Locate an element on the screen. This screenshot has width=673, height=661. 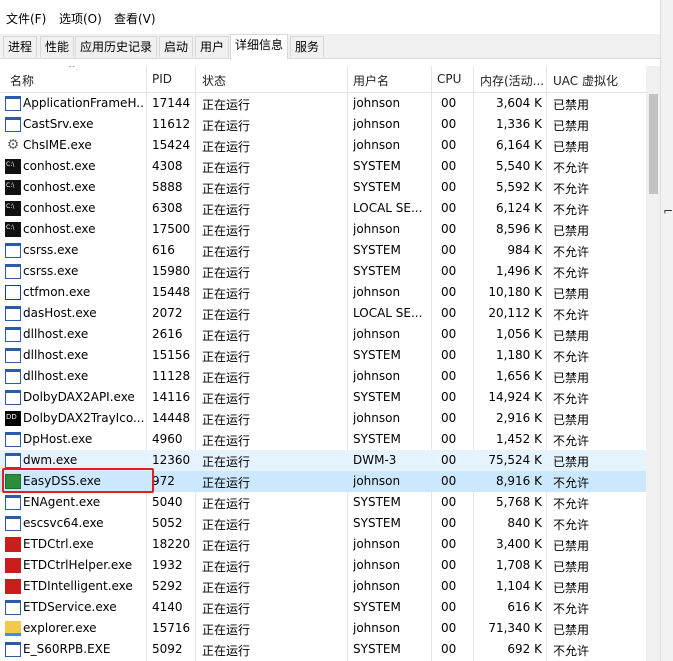
menu-file: 文件(F) is located at coordinates (26, 18).